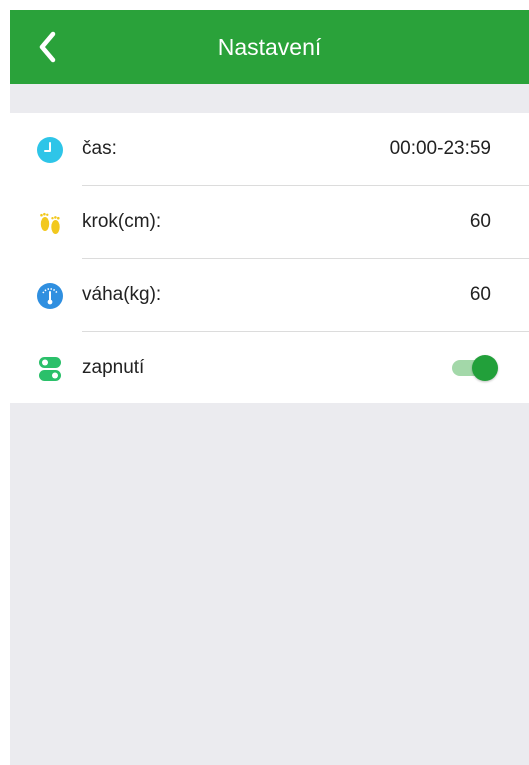  Describe the element at coordinates (113, 367) in the screenshot. I see `enable-label: zapnutí` at that location.